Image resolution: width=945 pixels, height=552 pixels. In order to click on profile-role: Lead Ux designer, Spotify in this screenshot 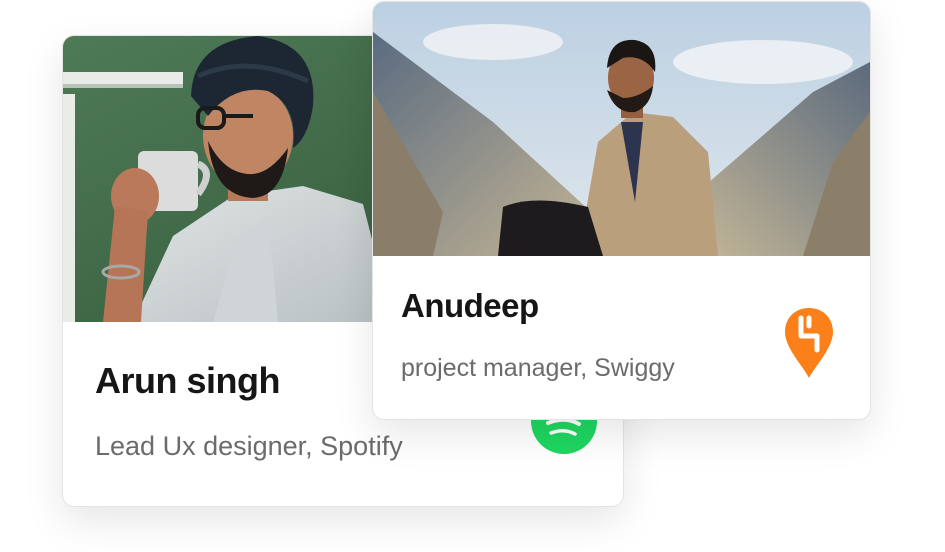, I will do `click(249, 446)`.